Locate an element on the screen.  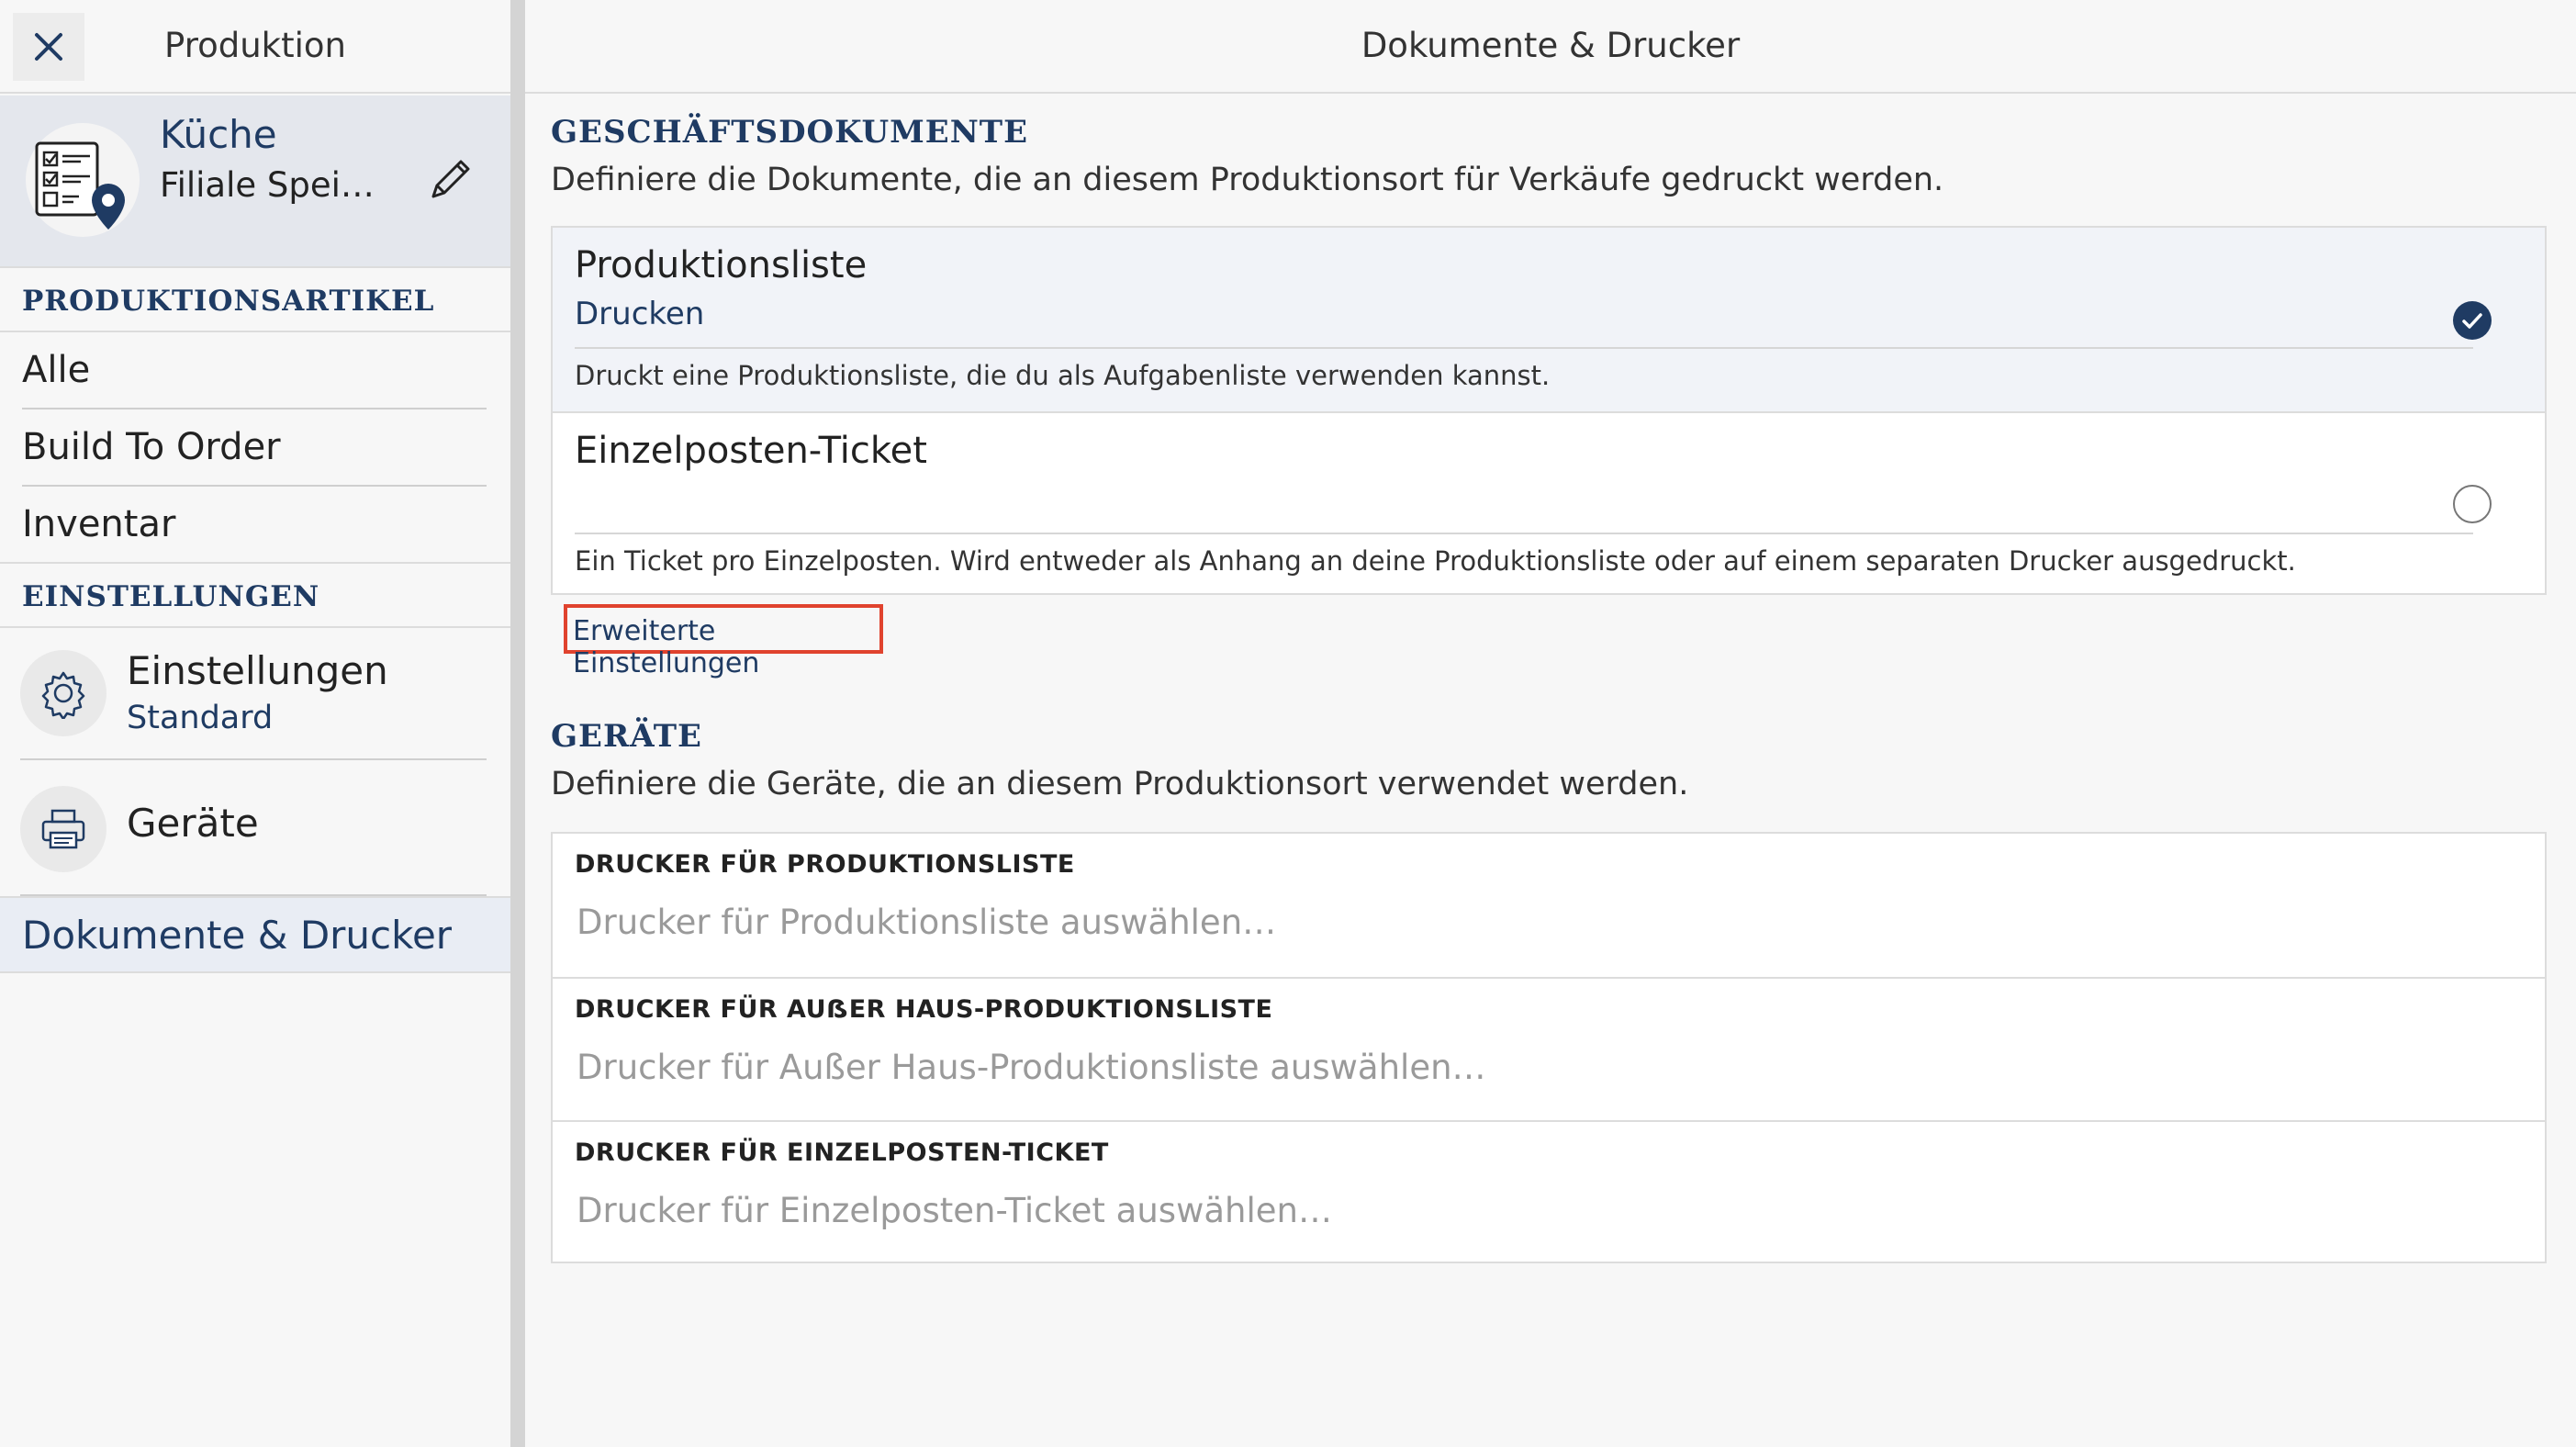
device-row-takeaway-printer: DRUCKER FÜR AUẞER HAUS-PRODUKTIONSLISTE is located at coordinates (1549, 1048).